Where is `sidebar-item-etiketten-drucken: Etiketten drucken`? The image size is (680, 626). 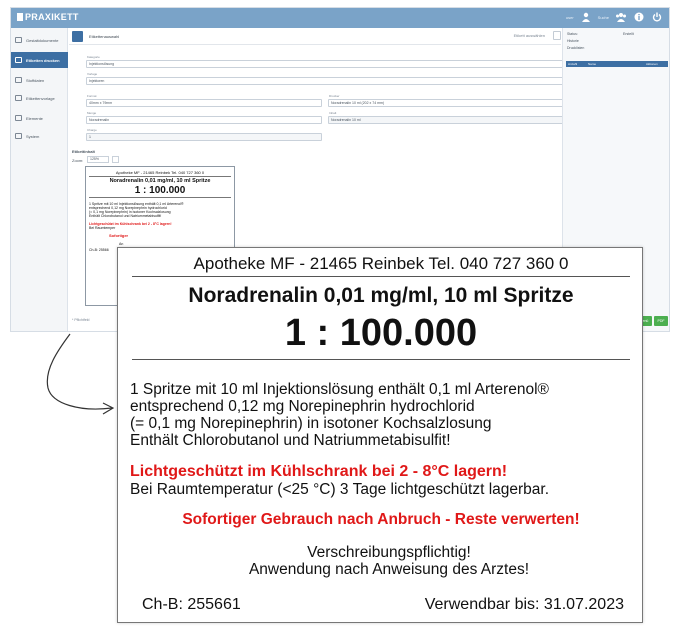
sidebar-item-etiketten-drucken: Etiketten drucken is located at coordinates (39, 60).